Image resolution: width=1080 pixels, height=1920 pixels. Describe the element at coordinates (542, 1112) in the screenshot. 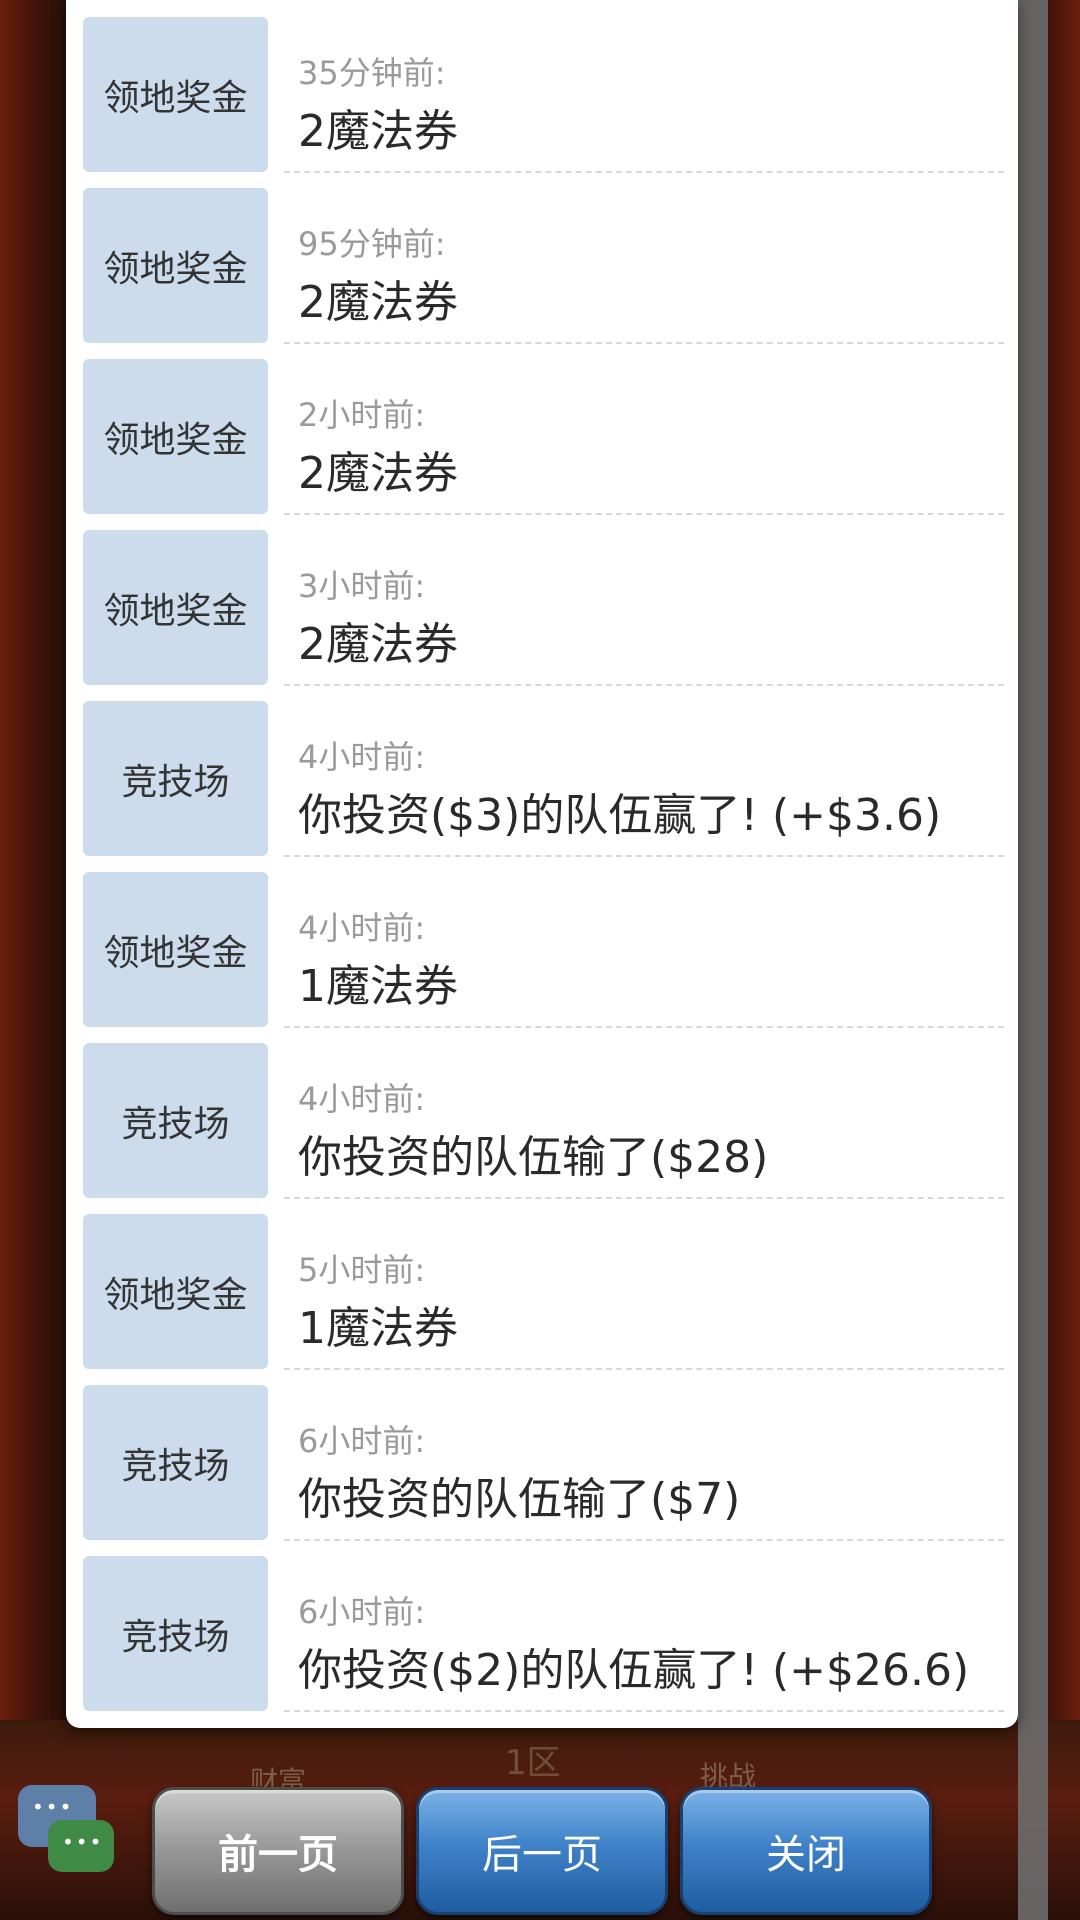

I see `list-item: 竞技场 4小时前: 你投资的队伍输了($28)` at that location.